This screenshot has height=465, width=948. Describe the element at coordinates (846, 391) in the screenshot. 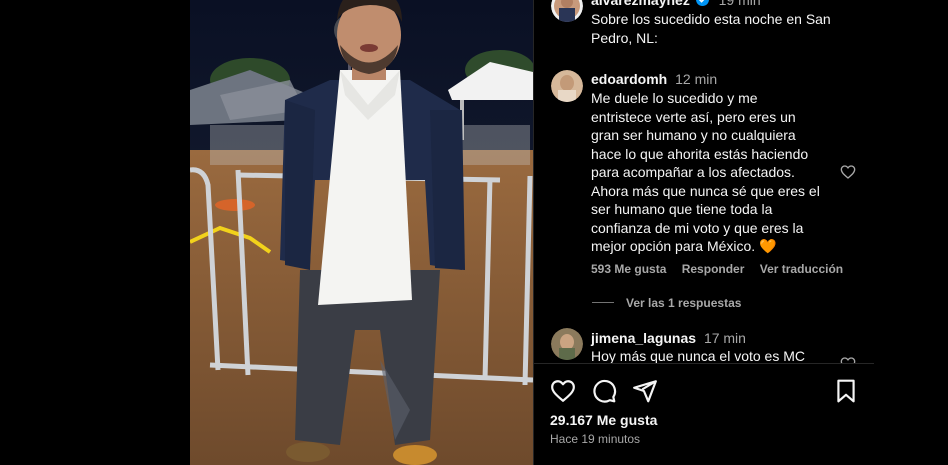

I see `bookmark-icon` at that location.